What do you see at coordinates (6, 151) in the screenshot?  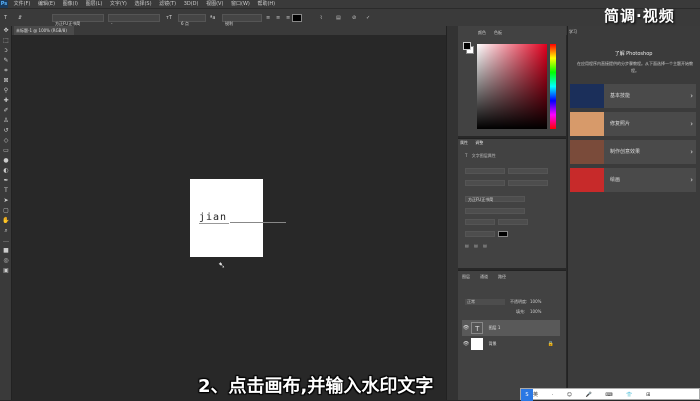 I see `gradient-tool-icon: ▭` at bounding box center [6, 151].